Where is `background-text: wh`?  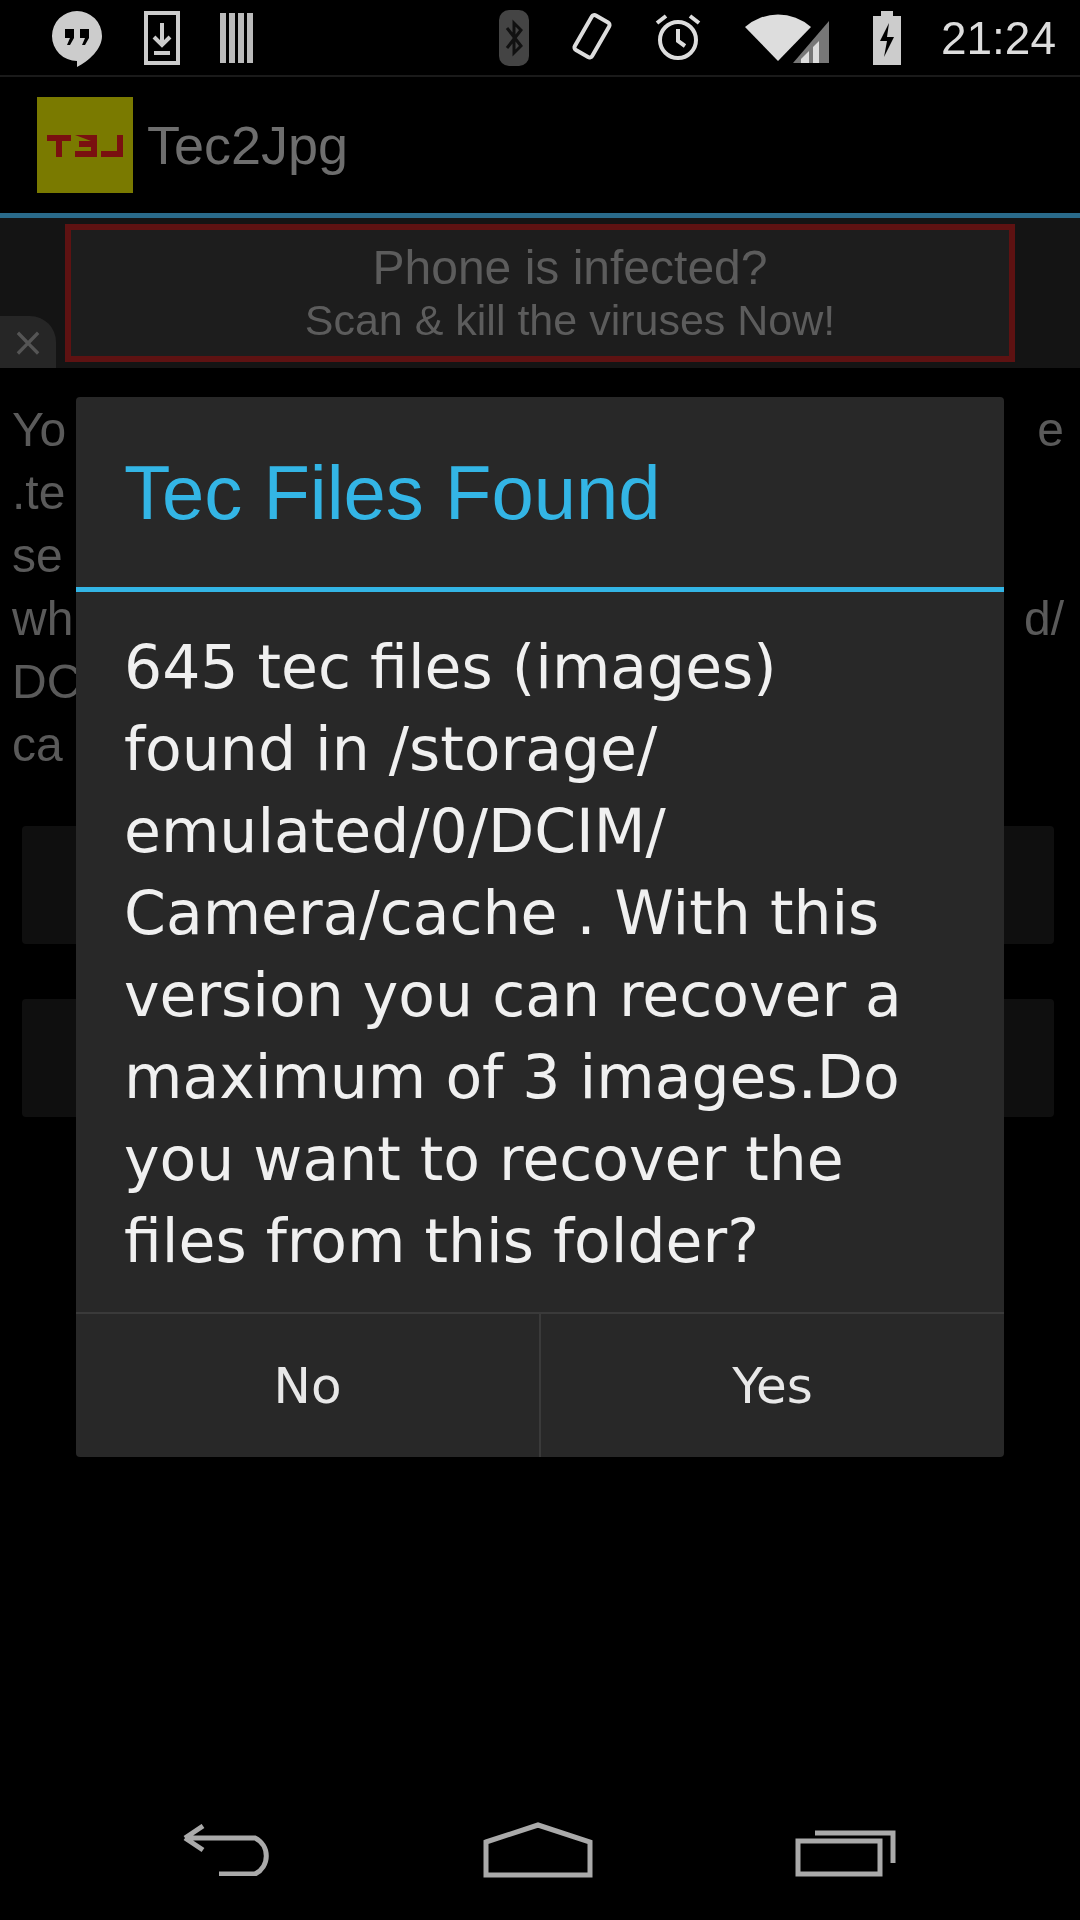 background-text: wh is located at coordinates (43, 618).